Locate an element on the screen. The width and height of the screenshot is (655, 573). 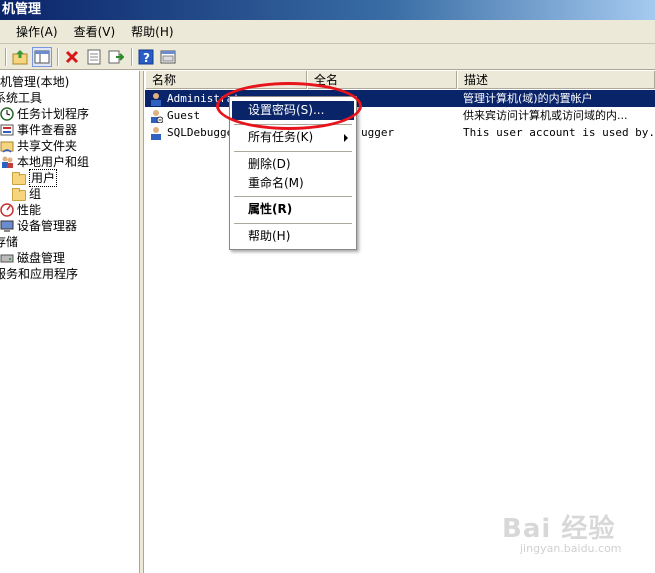
cell-description: 管理计算机(域)的内置帐户 is located at coordinates (528, 98).